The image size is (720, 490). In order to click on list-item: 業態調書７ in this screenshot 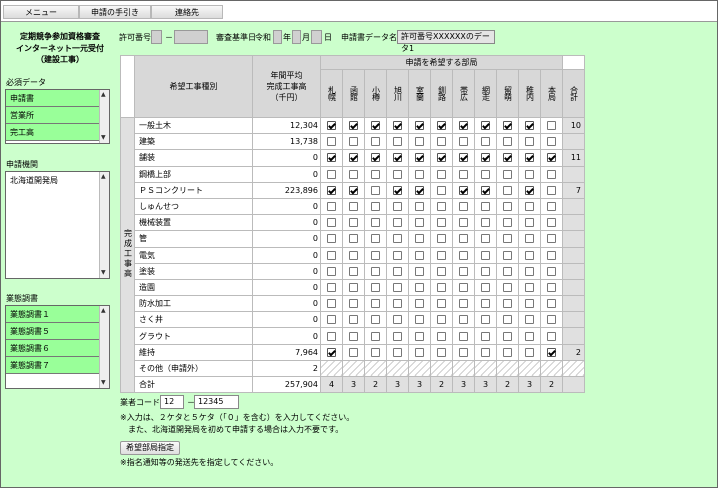, I will do `click(57, 365)`.